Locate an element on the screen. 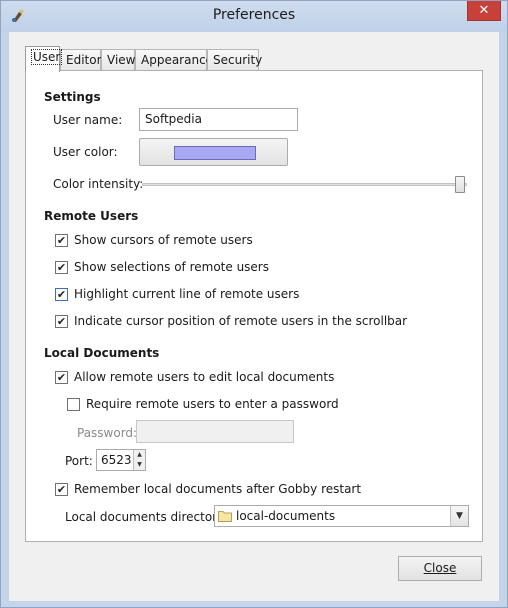  title-bar: Preferences ✕ is located at coordinates (254, 16).